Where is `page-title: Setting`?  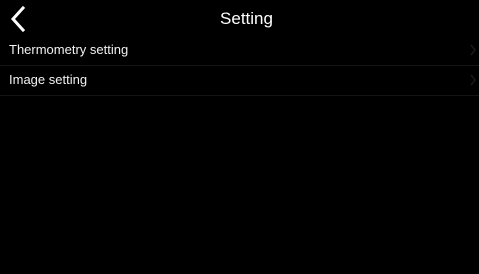
page-title: Setting is located at coordinates (246, 18).